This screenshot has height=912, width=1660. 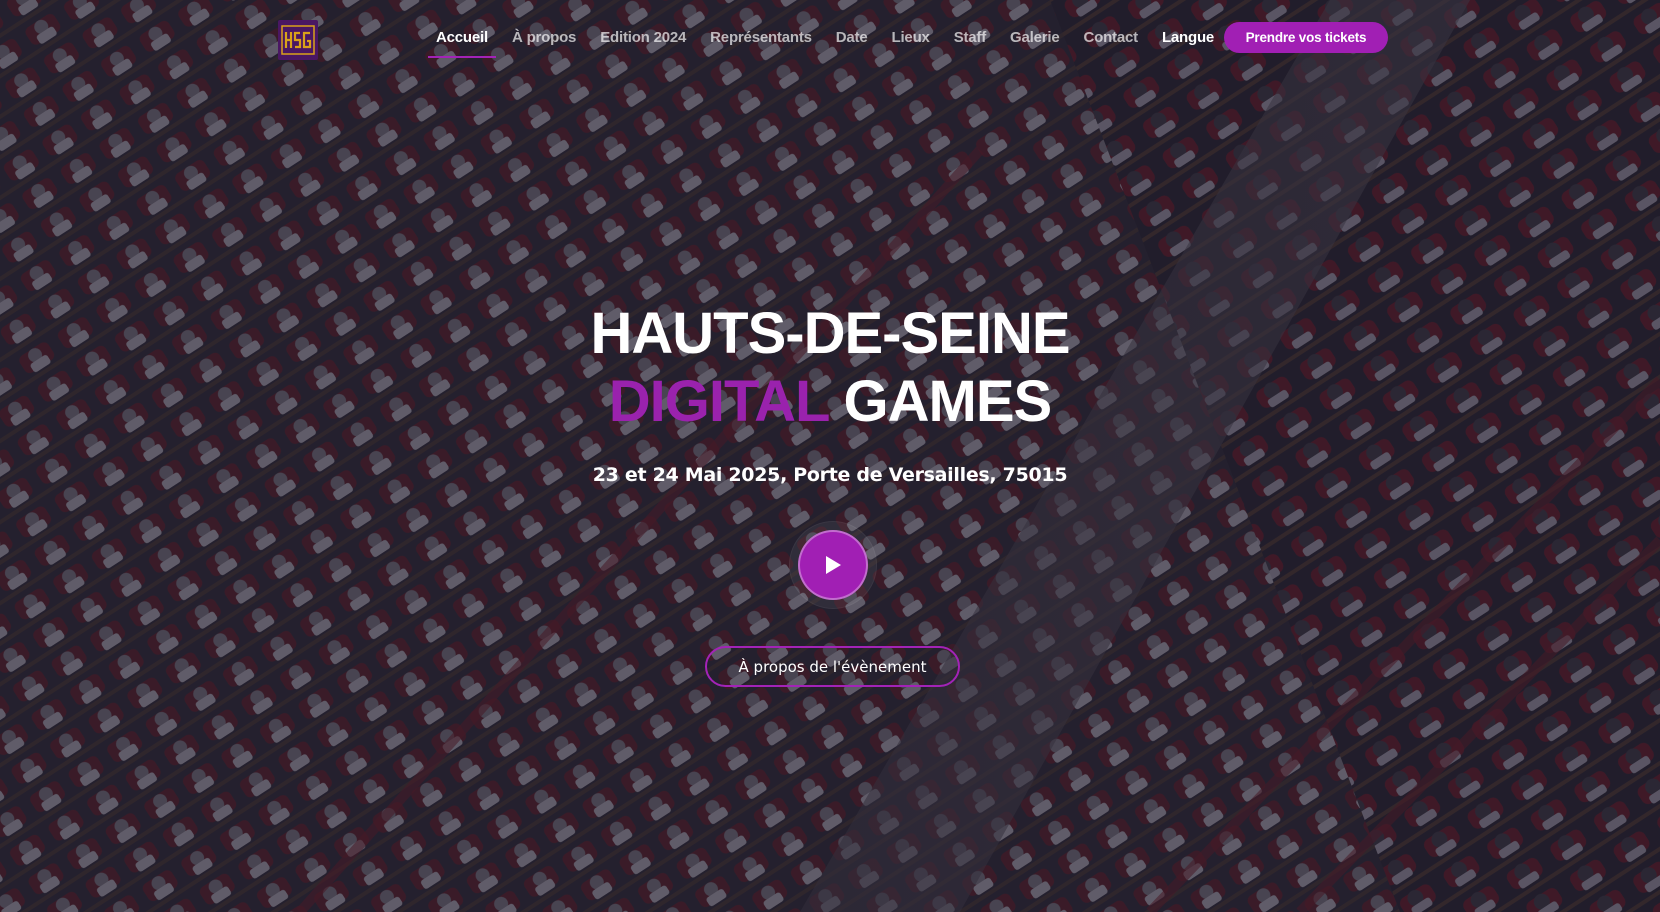 What do you see at coordinates (948, 401) in the screenshot?
I see `hero-title-rest: GAMES` at bounding box center [948, 401].